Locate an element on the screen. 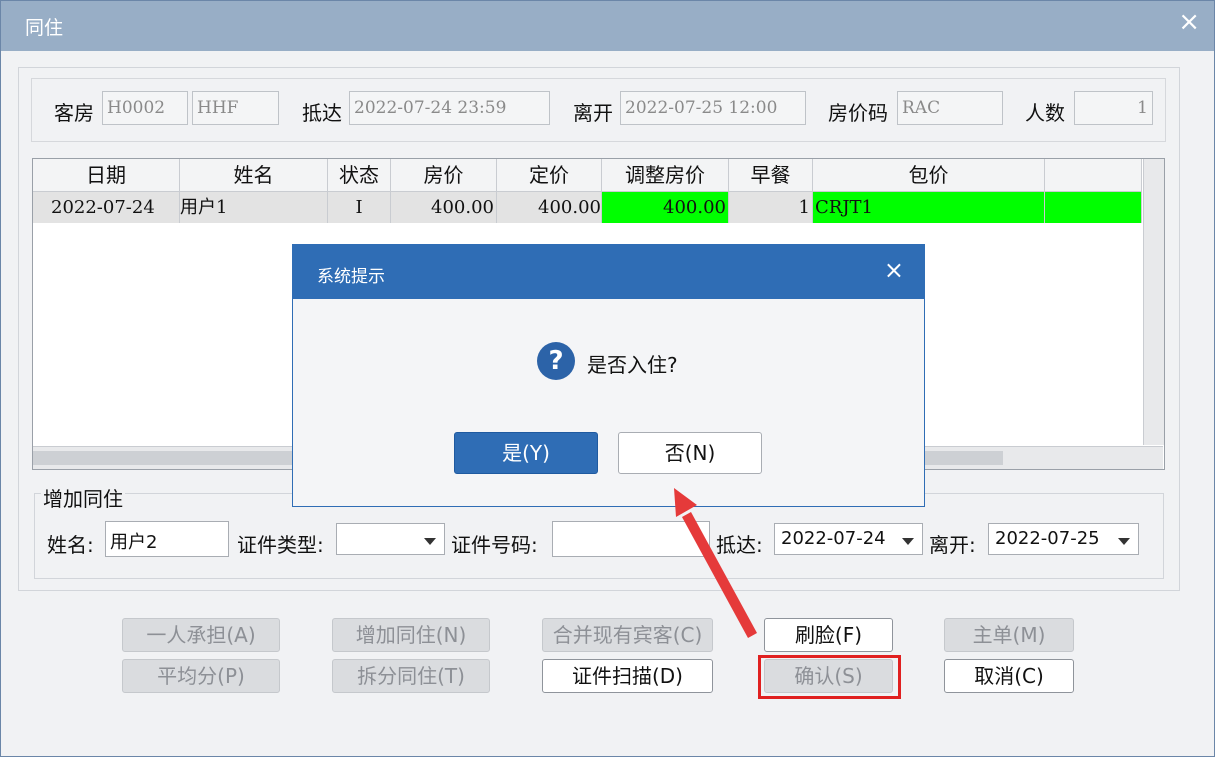 The height and width of the screenshot is (757, 1215). window-title: 同住 is located at coordinates (44, 28).